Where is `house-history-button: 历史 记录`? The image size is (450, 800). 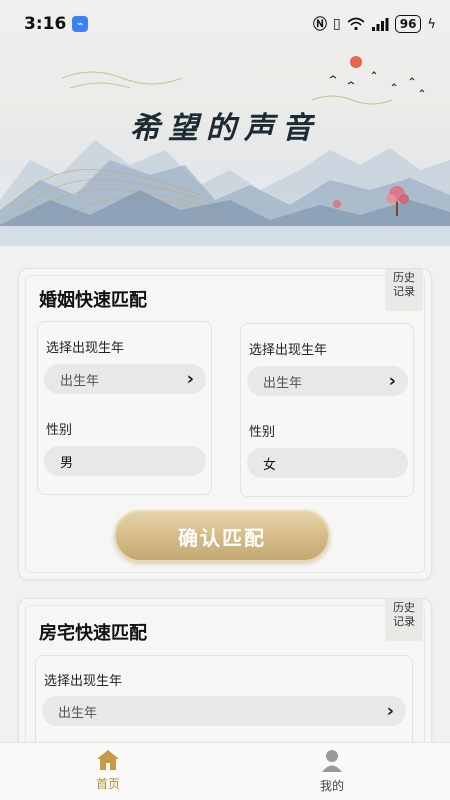
house-history-button: 历史 记录 is located at coordinates (404, 620).